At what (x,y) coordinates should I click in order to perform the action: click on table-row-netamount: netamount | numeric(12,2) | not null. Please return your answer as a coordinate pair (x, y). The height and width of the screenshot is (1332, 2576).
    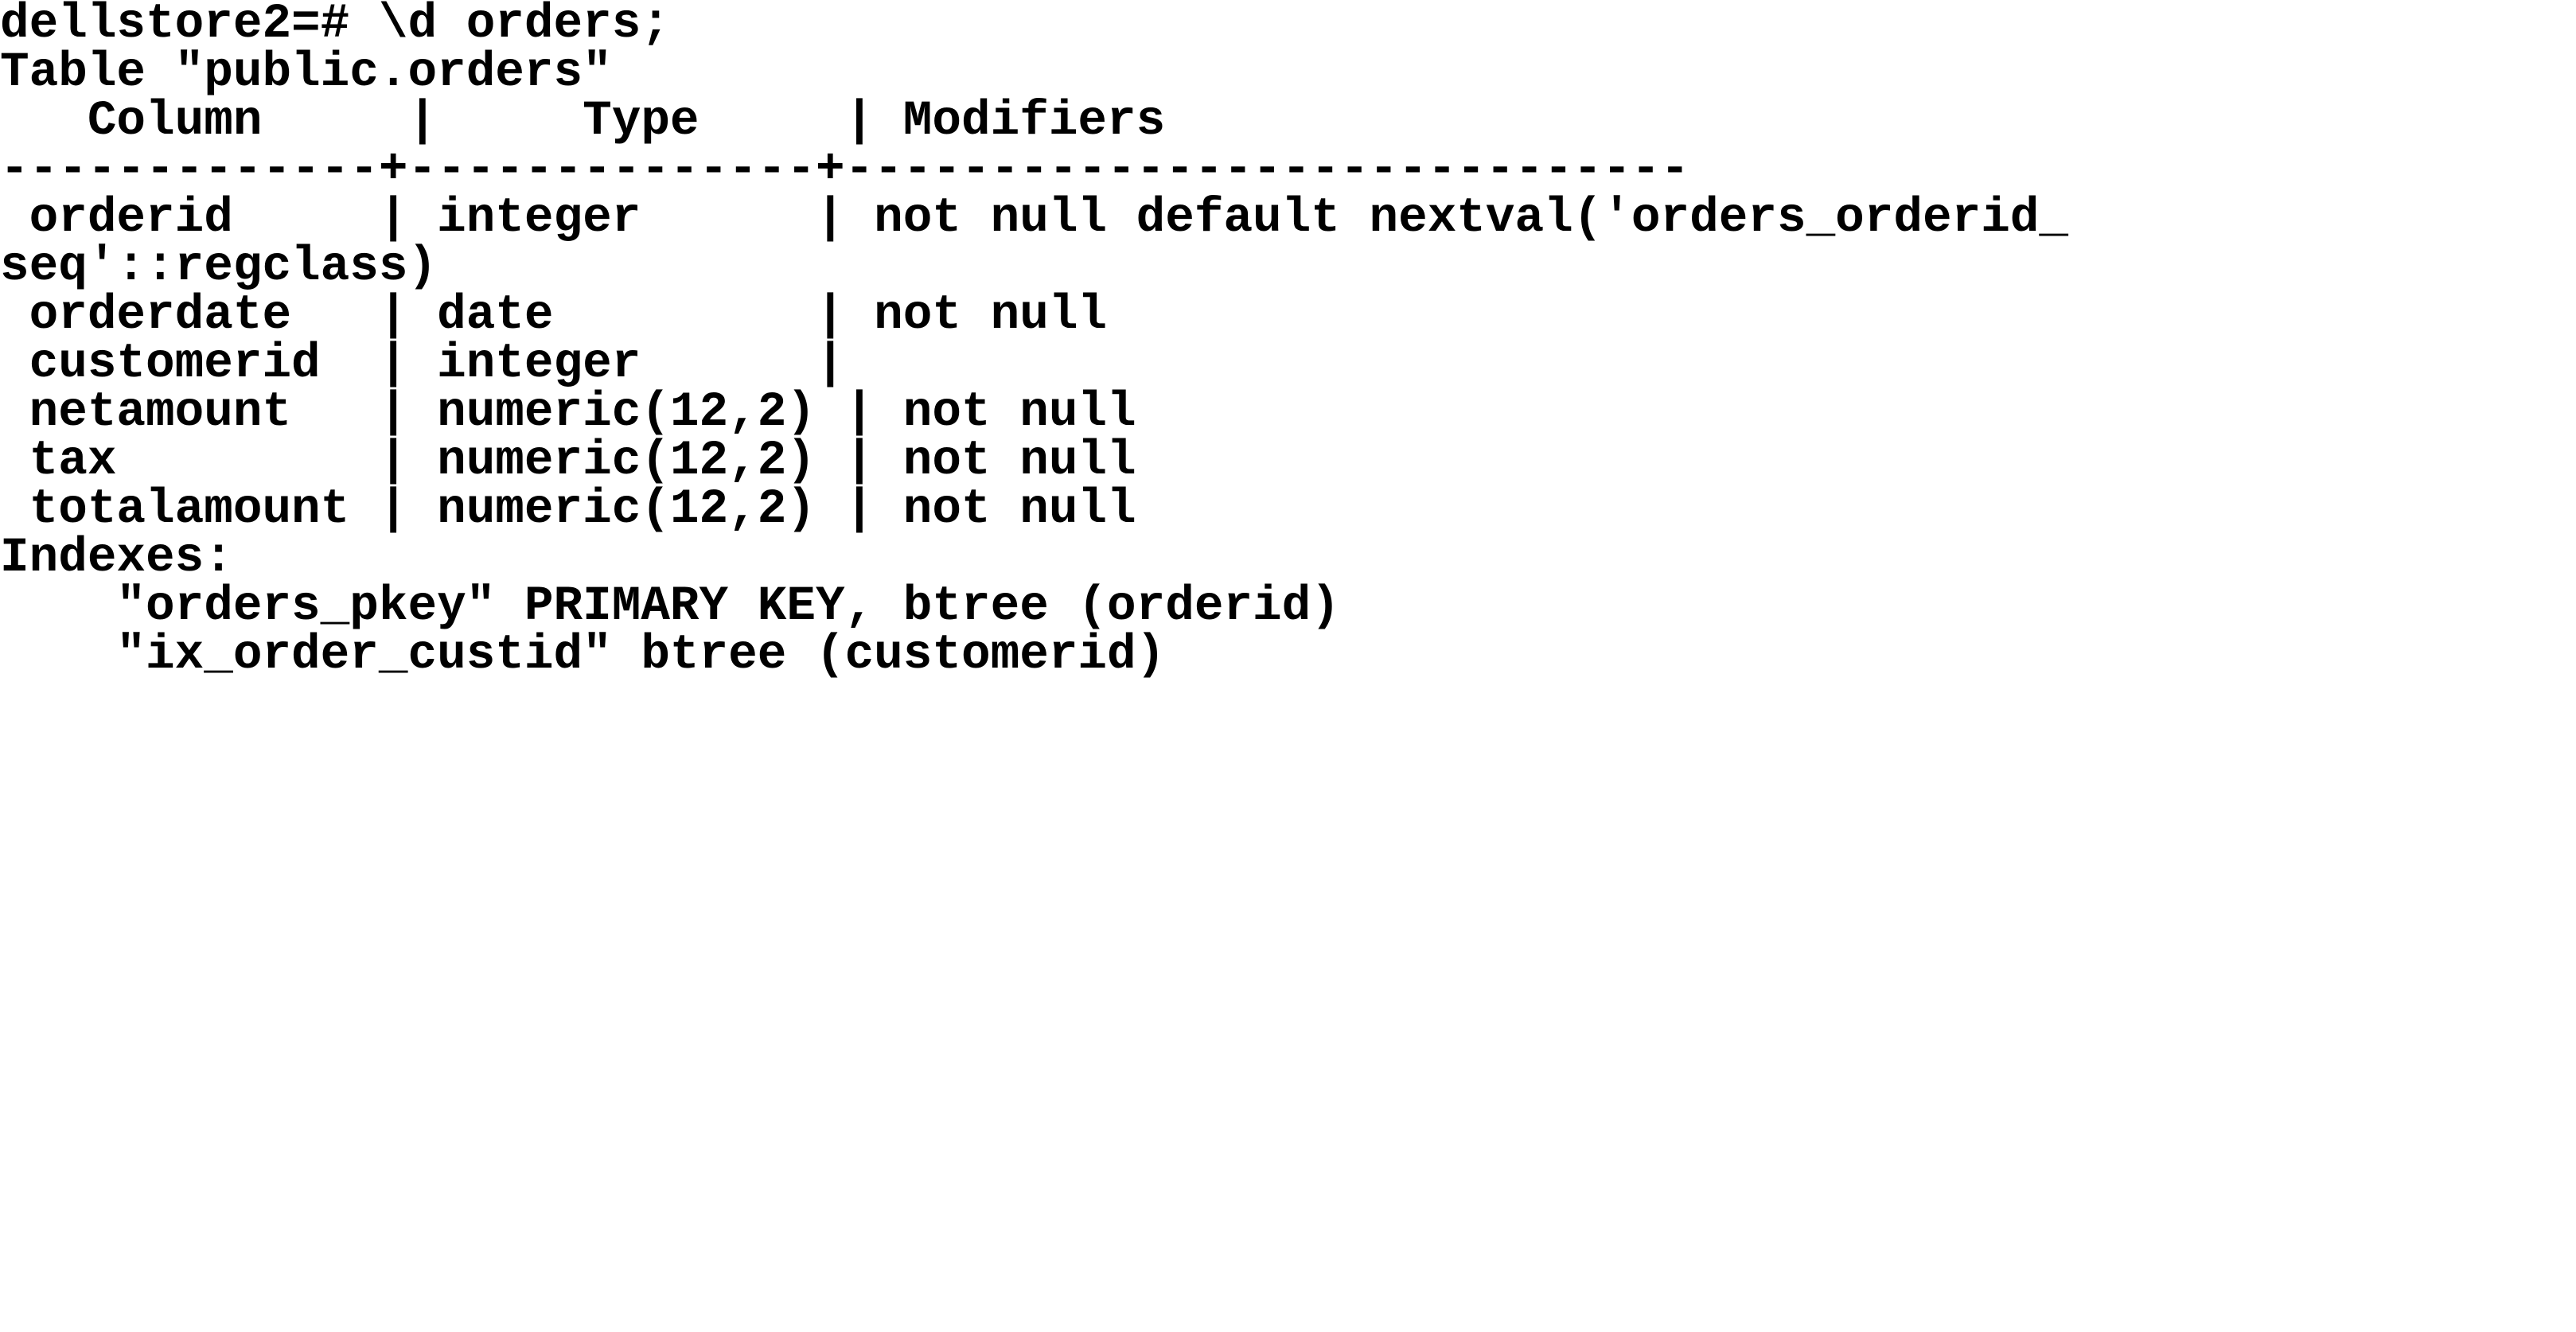
    Looking at the image, I should click on (568, 412).